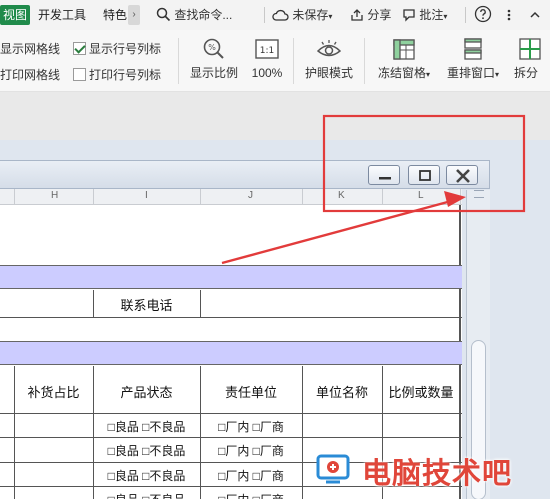 Image resolution: width=550 pixels, height=499 pixels. I want to click on watermark-text: 电脑技术吧, so click(437, 473).